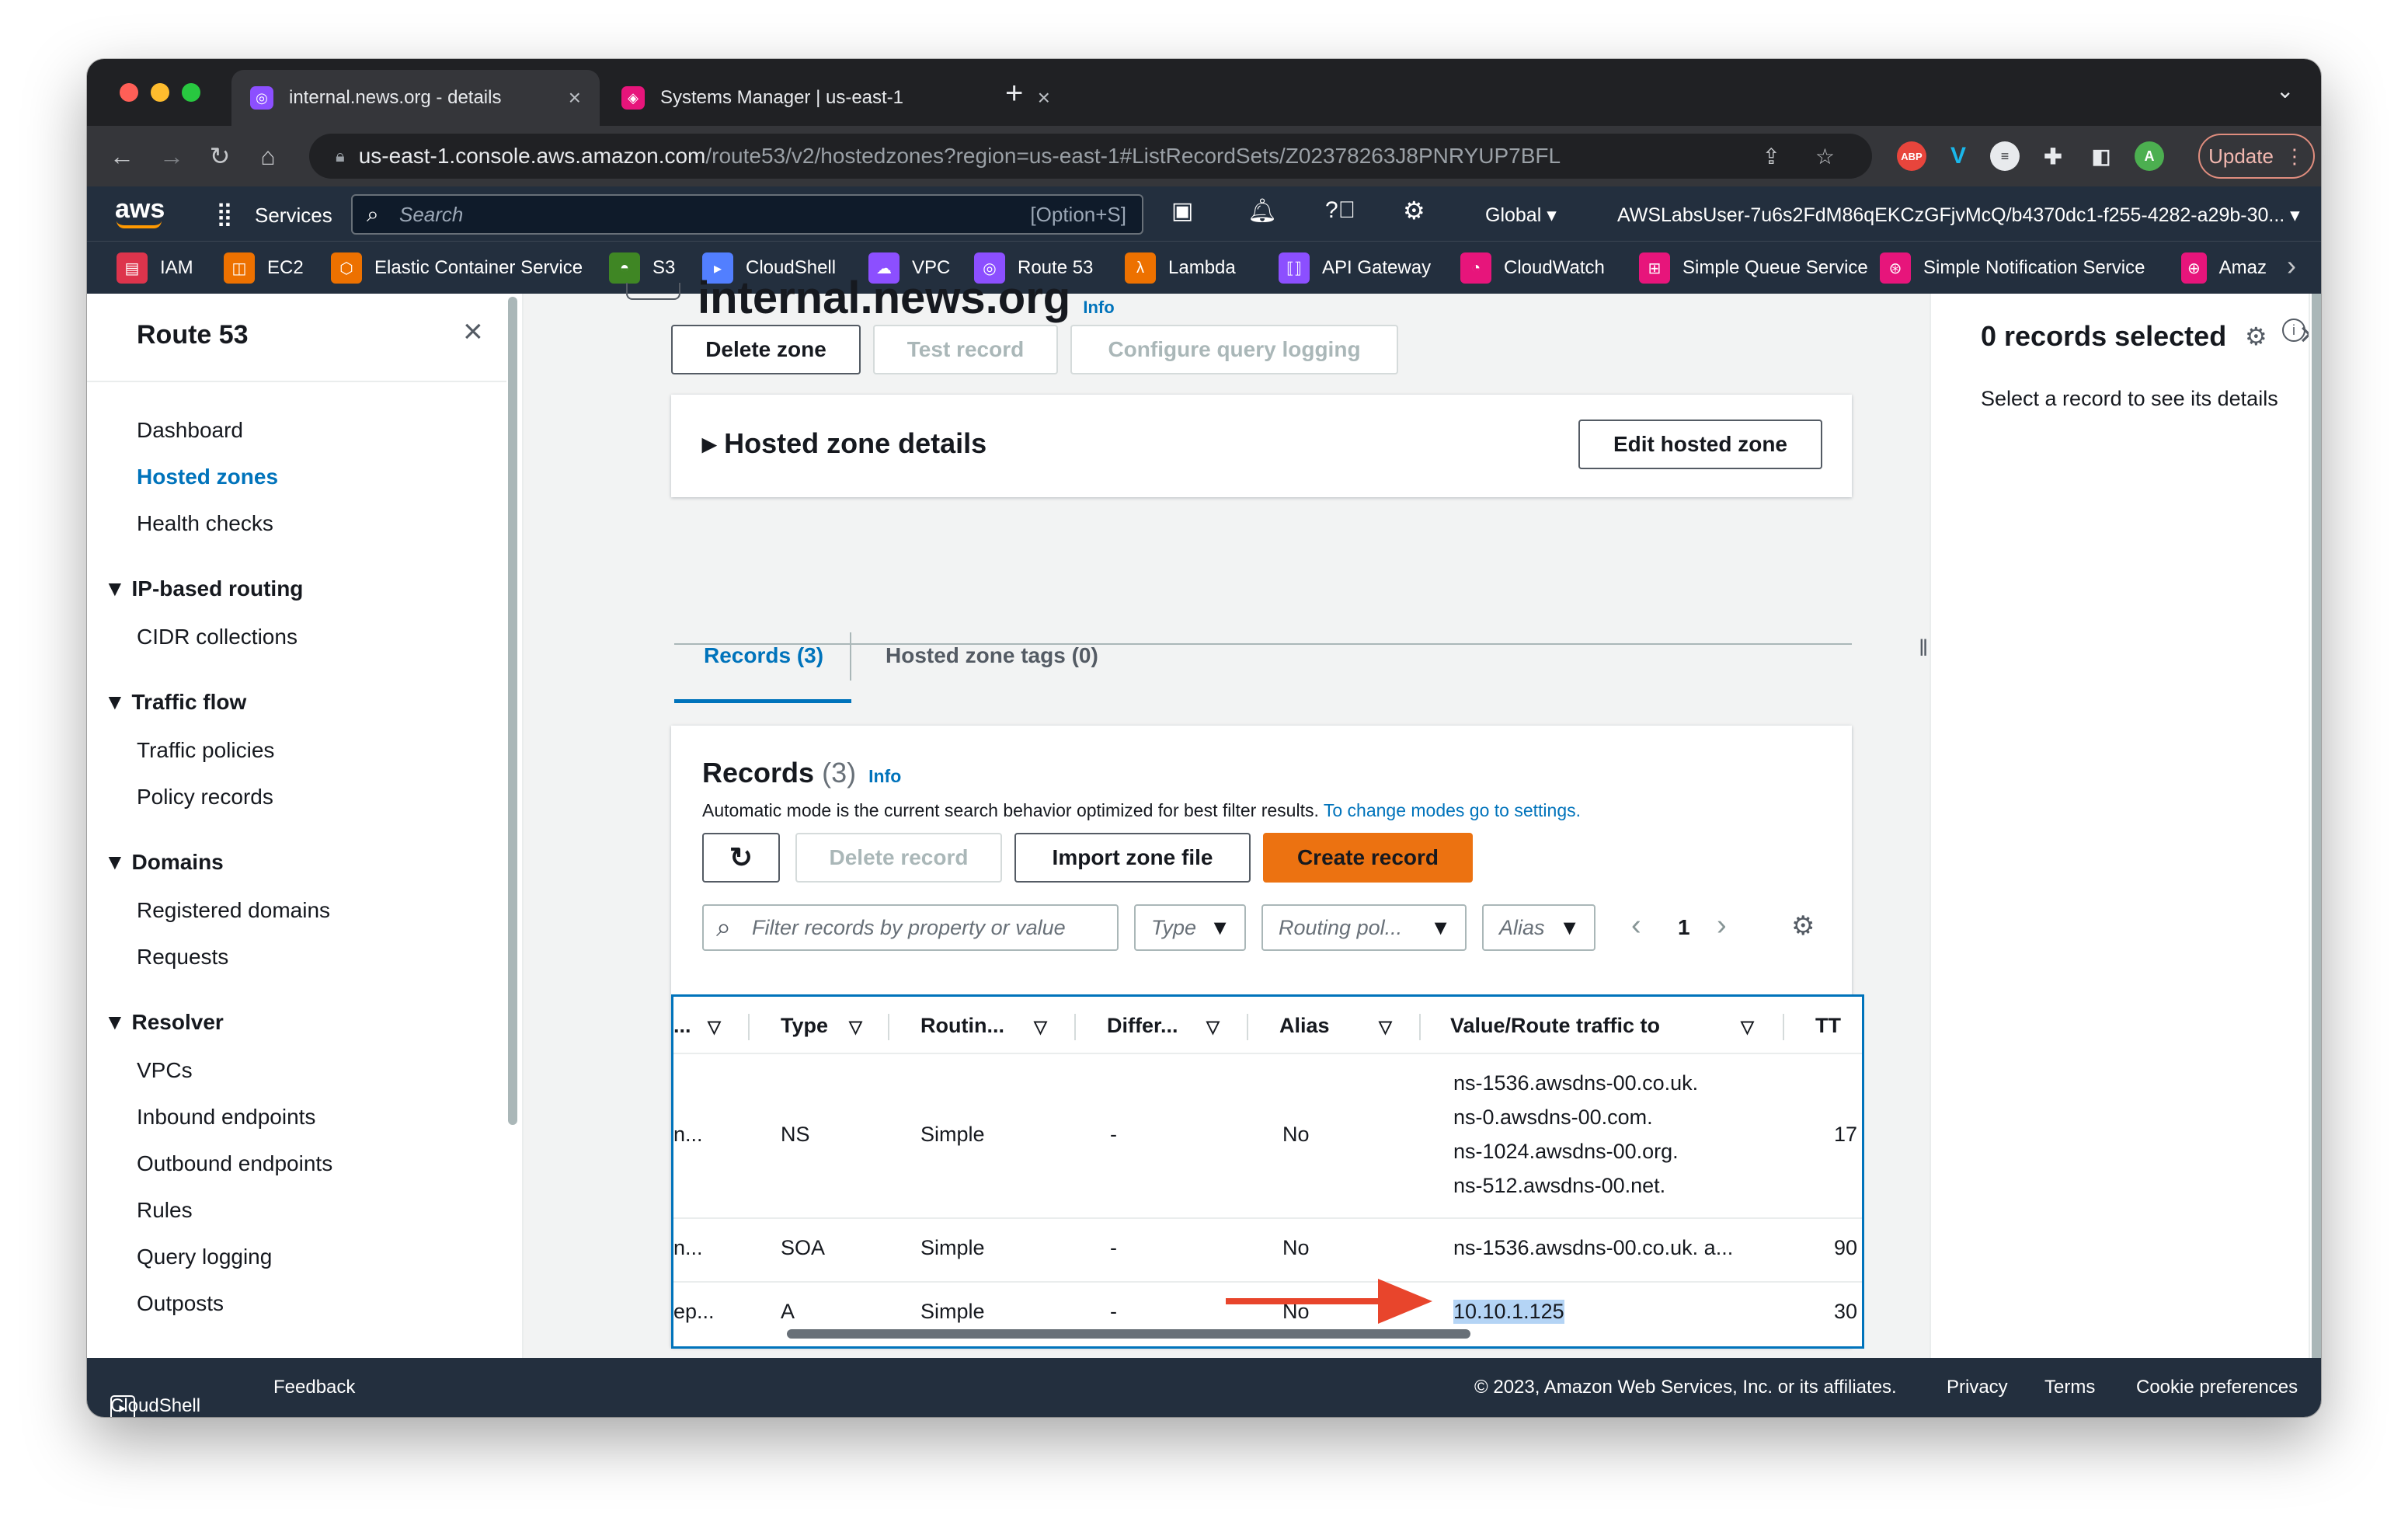 Image resolution: width=2408 pixels, height=1532 pixels. I want to click on sidebar-item-traffic-policies: Traffic policies, so click(205, 751).